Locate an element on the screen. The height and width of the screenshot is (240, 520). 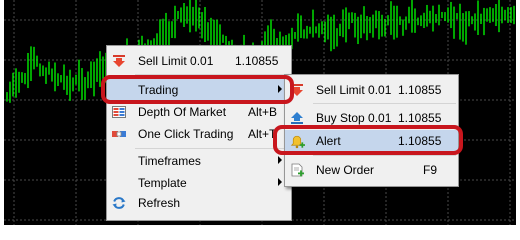
menu-item-timeframes: Timeframes is located at coordinates (199, 161).